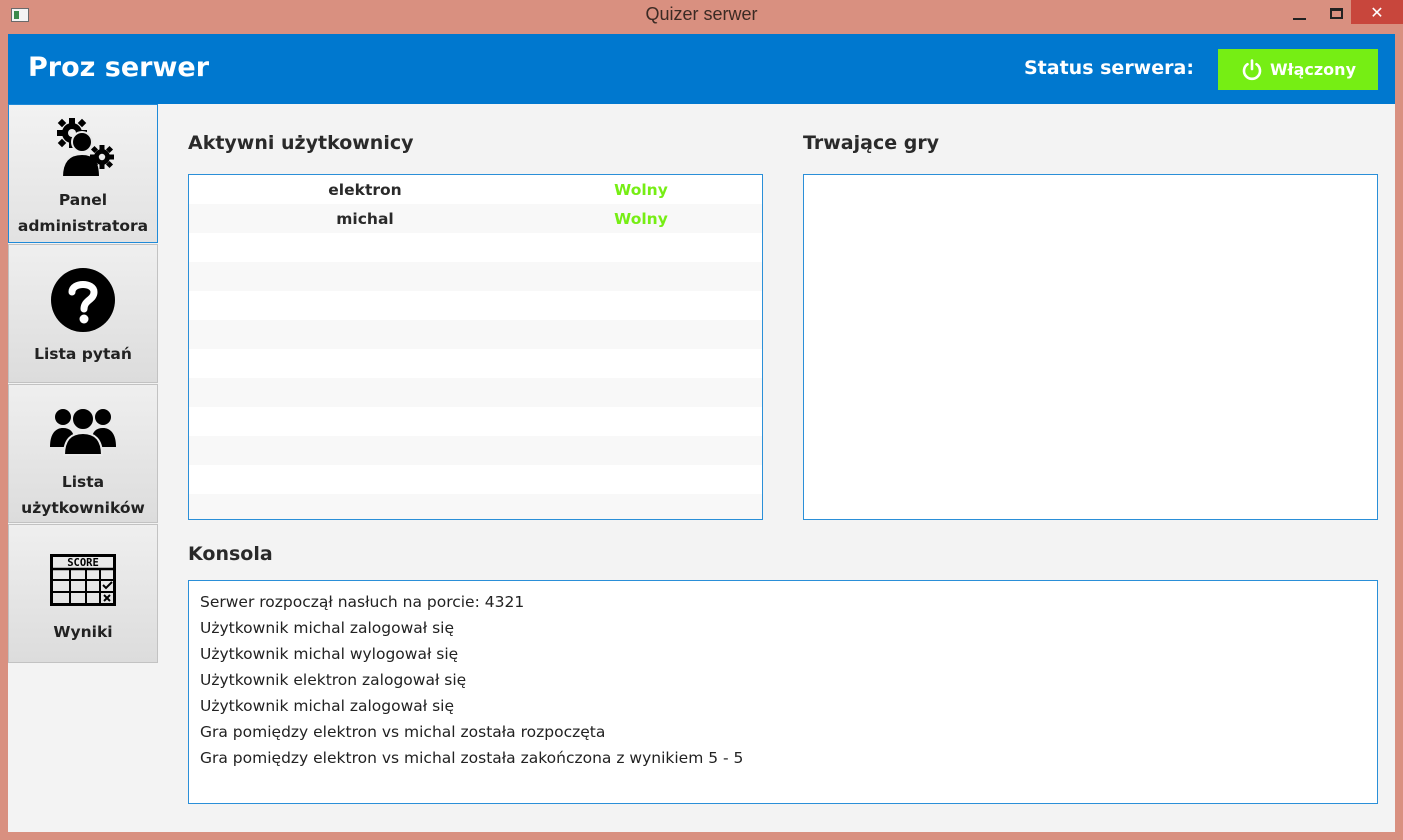 Image resolution: width=1403 pixels, height=840 pixels. I want to click on maximize-icon, so click(1336, 13).